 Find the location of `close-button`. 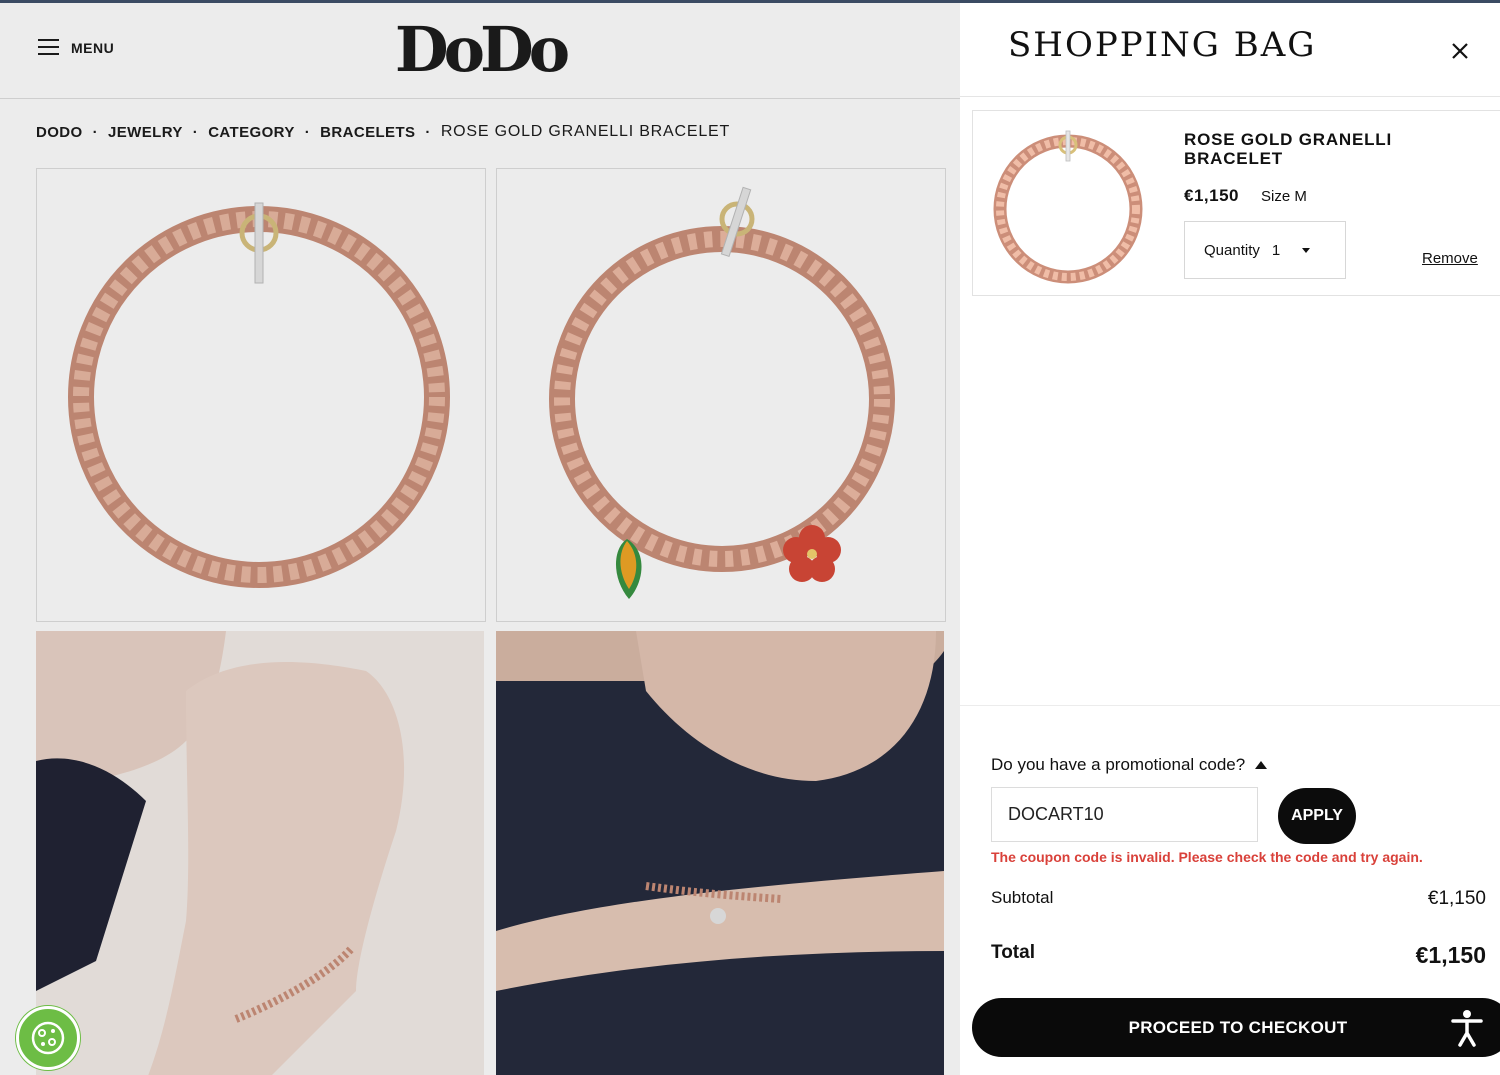

close-button is located at coordinates (1460, 51).